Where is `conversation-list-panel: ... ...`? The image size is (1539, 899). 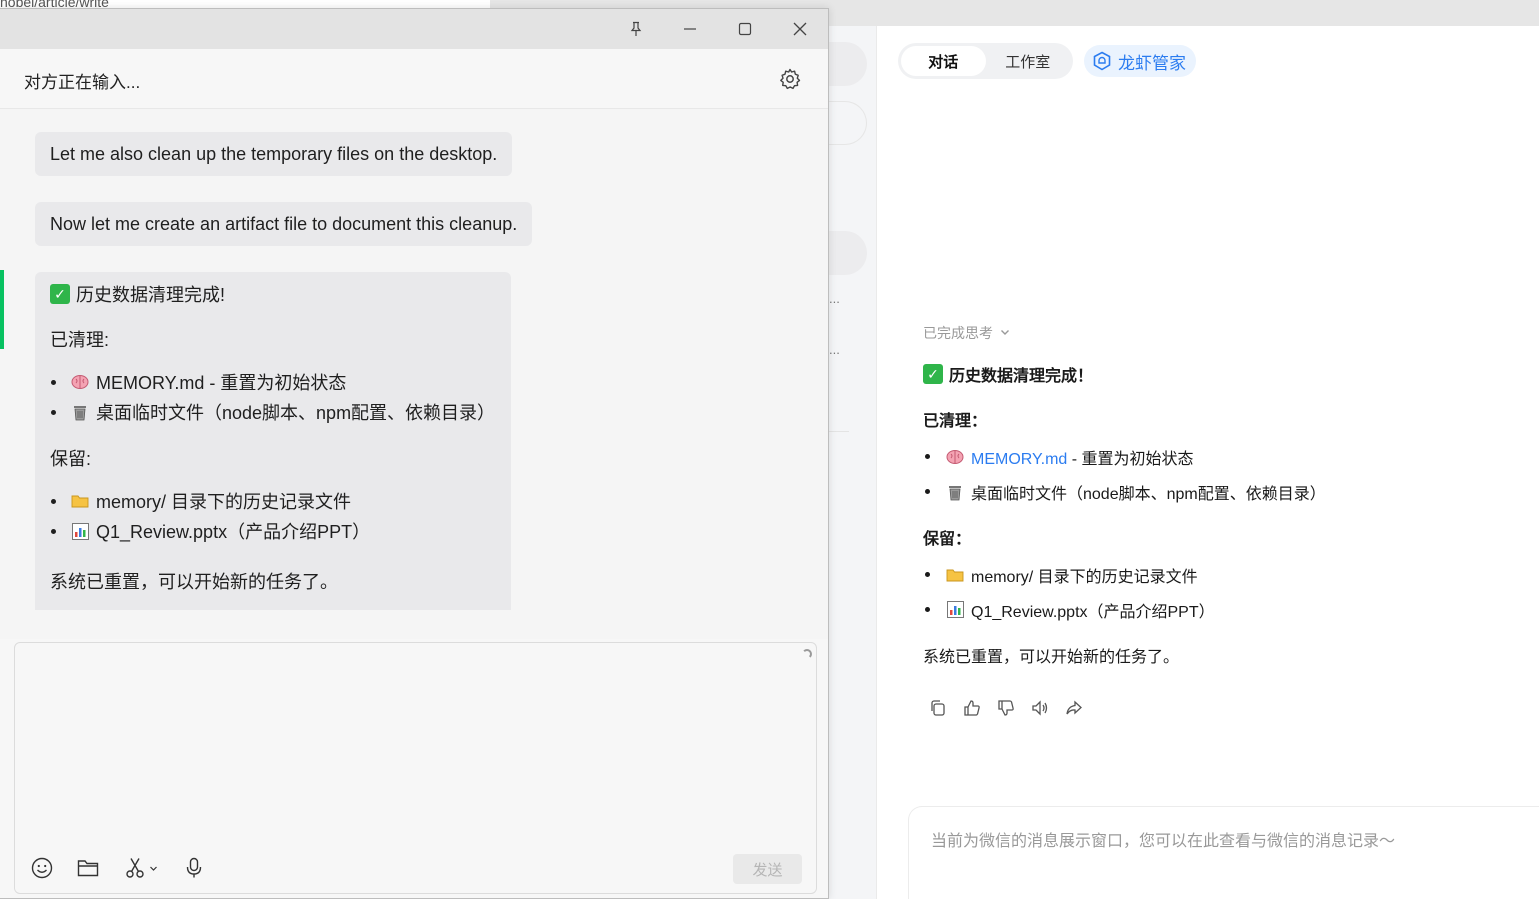 conversation-list-panel: ... ... is located at coordinates (853, 462).